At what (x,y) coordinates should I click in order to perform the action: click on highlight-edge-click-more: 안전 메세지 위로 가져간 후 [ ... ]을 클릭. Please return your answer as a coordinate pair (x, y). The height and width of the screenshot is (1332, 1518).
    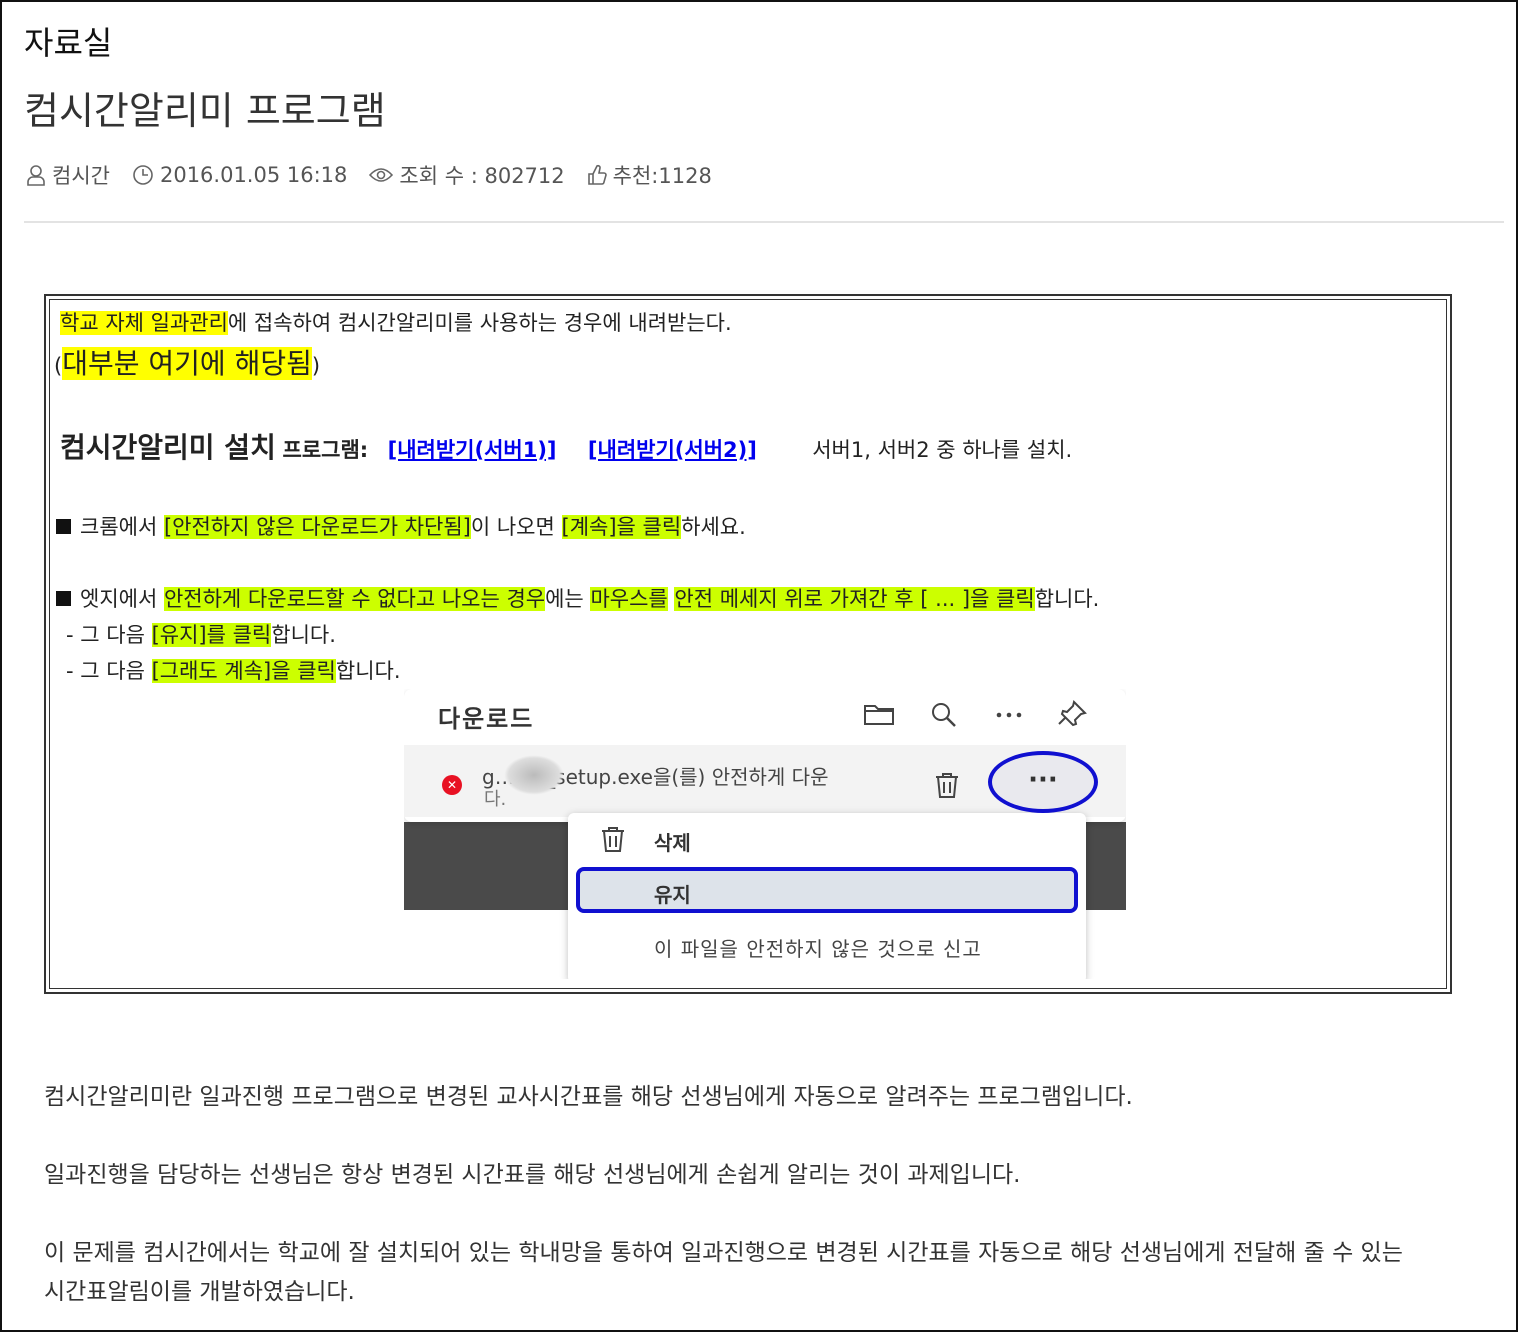
    Looking at the image, I should click on (854, 599).